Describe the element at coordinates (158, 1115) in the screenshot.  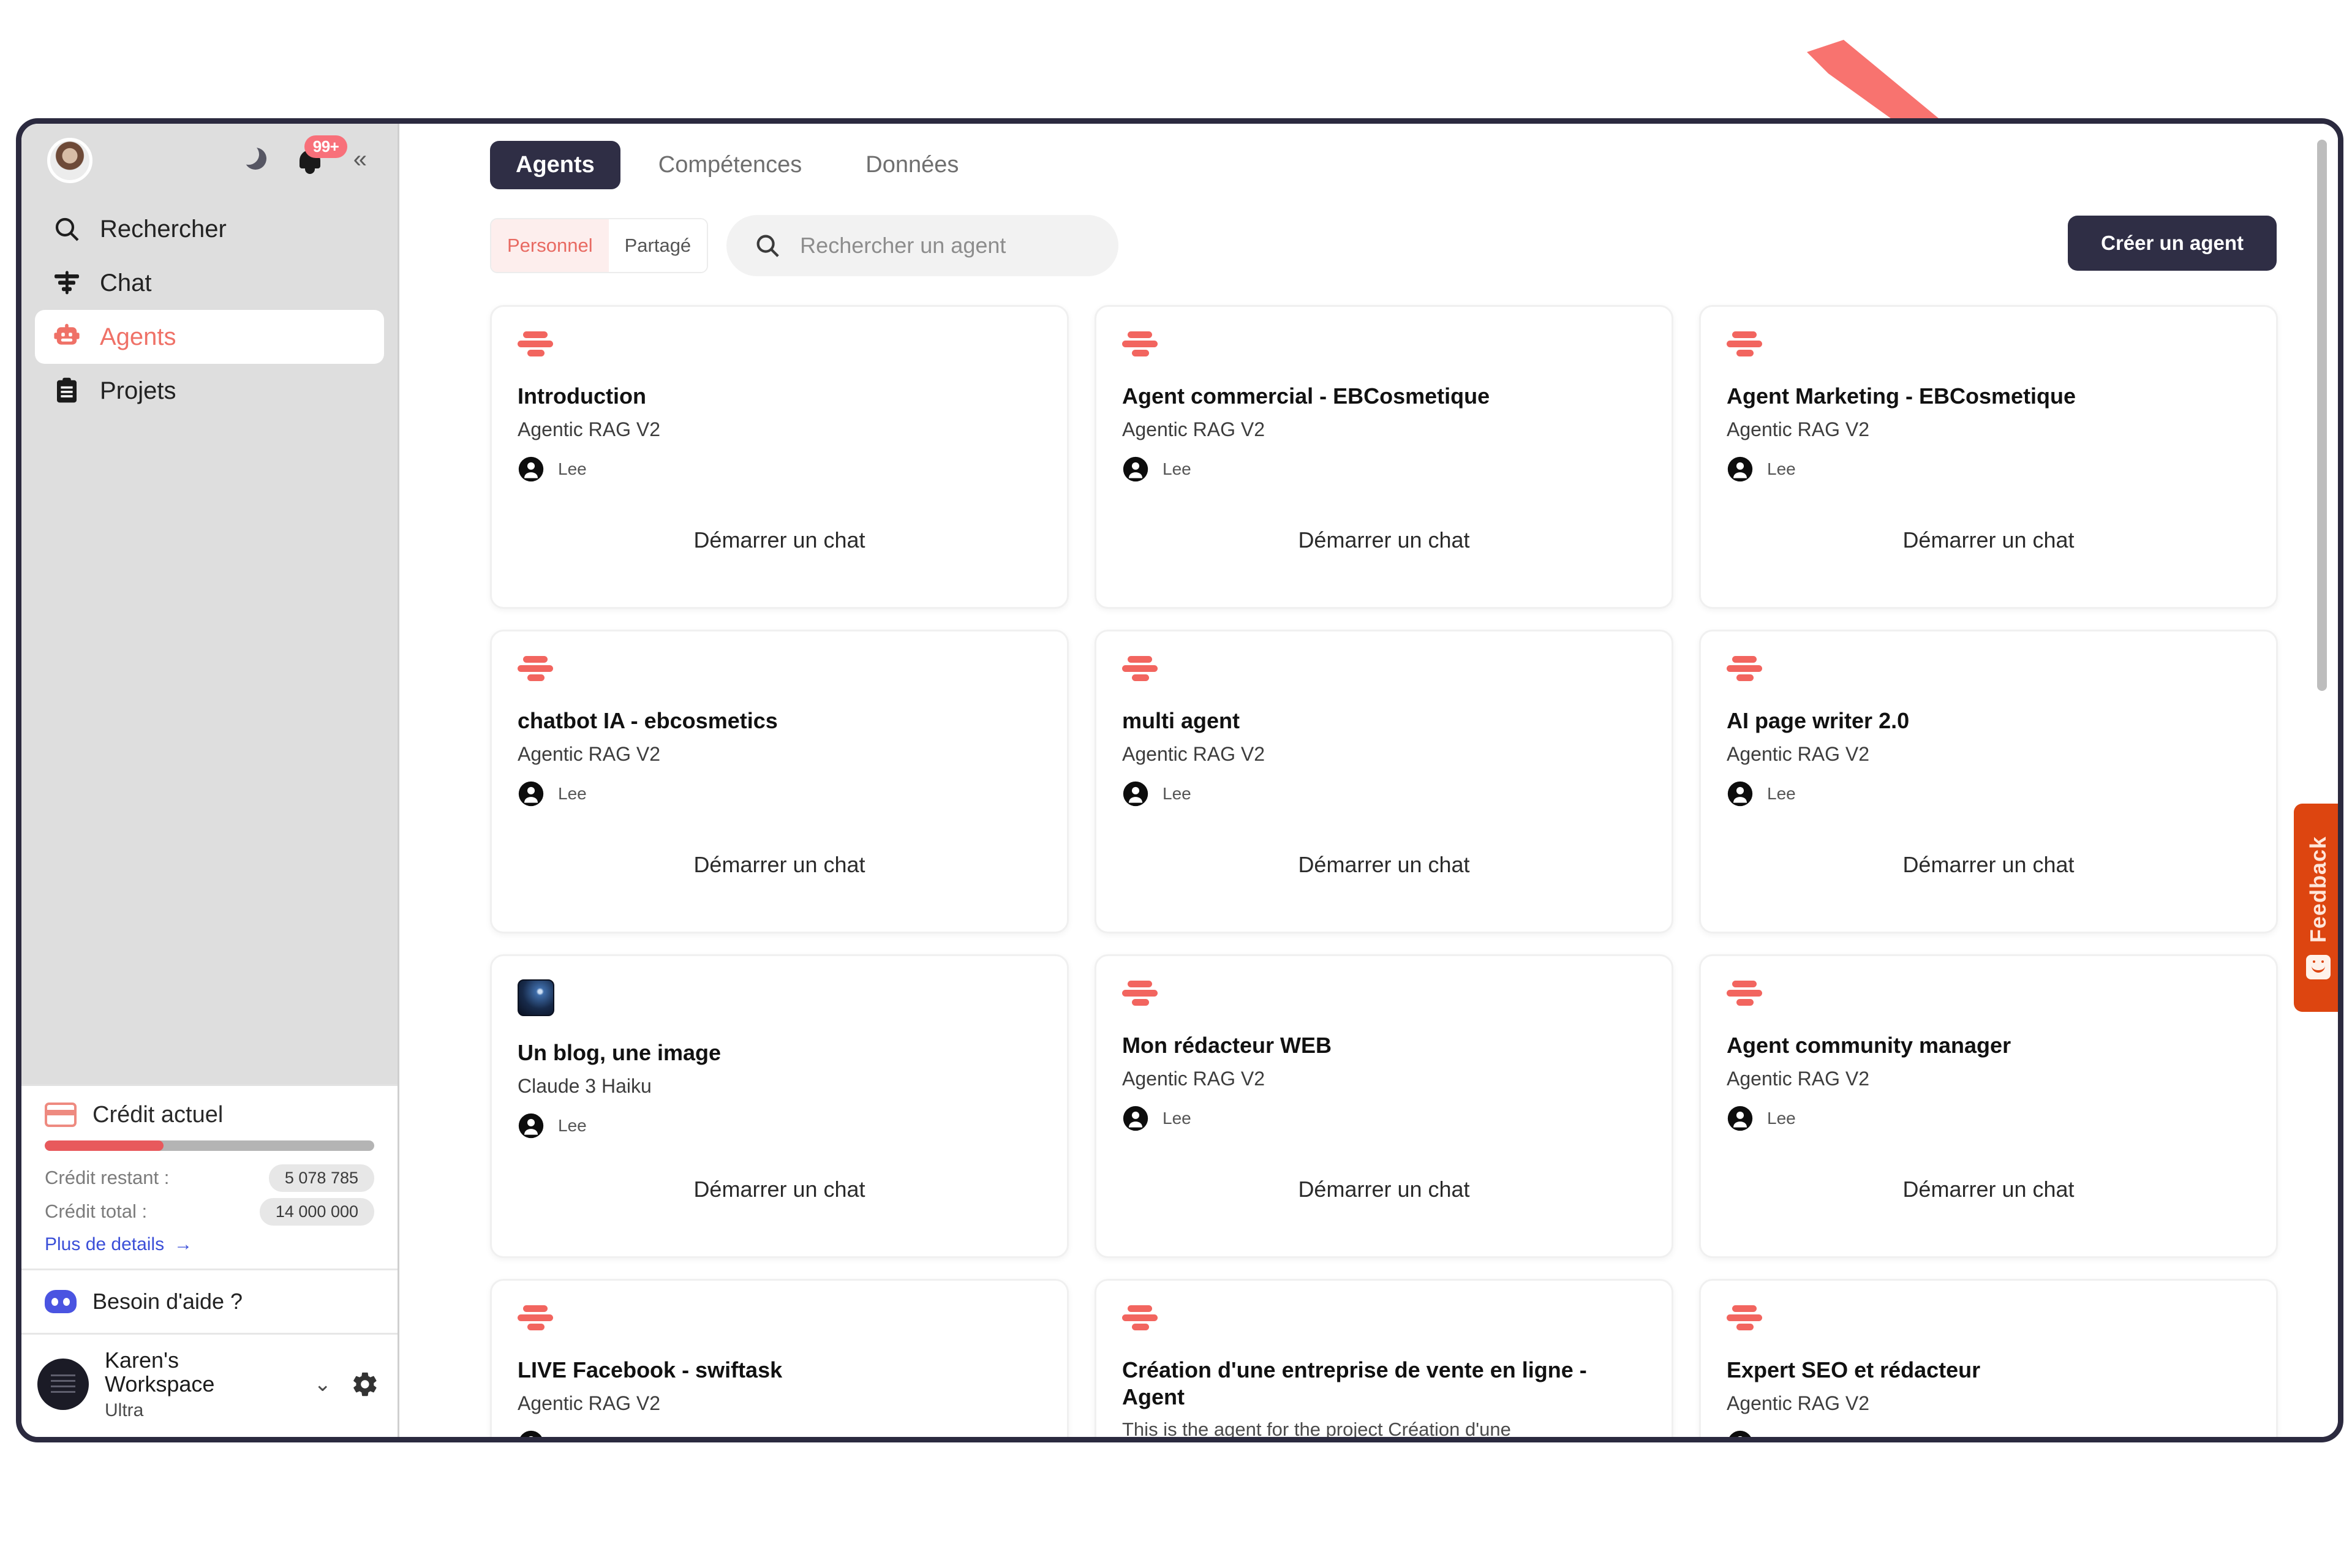
I see `credit-title: Crédit actuel` at that location.